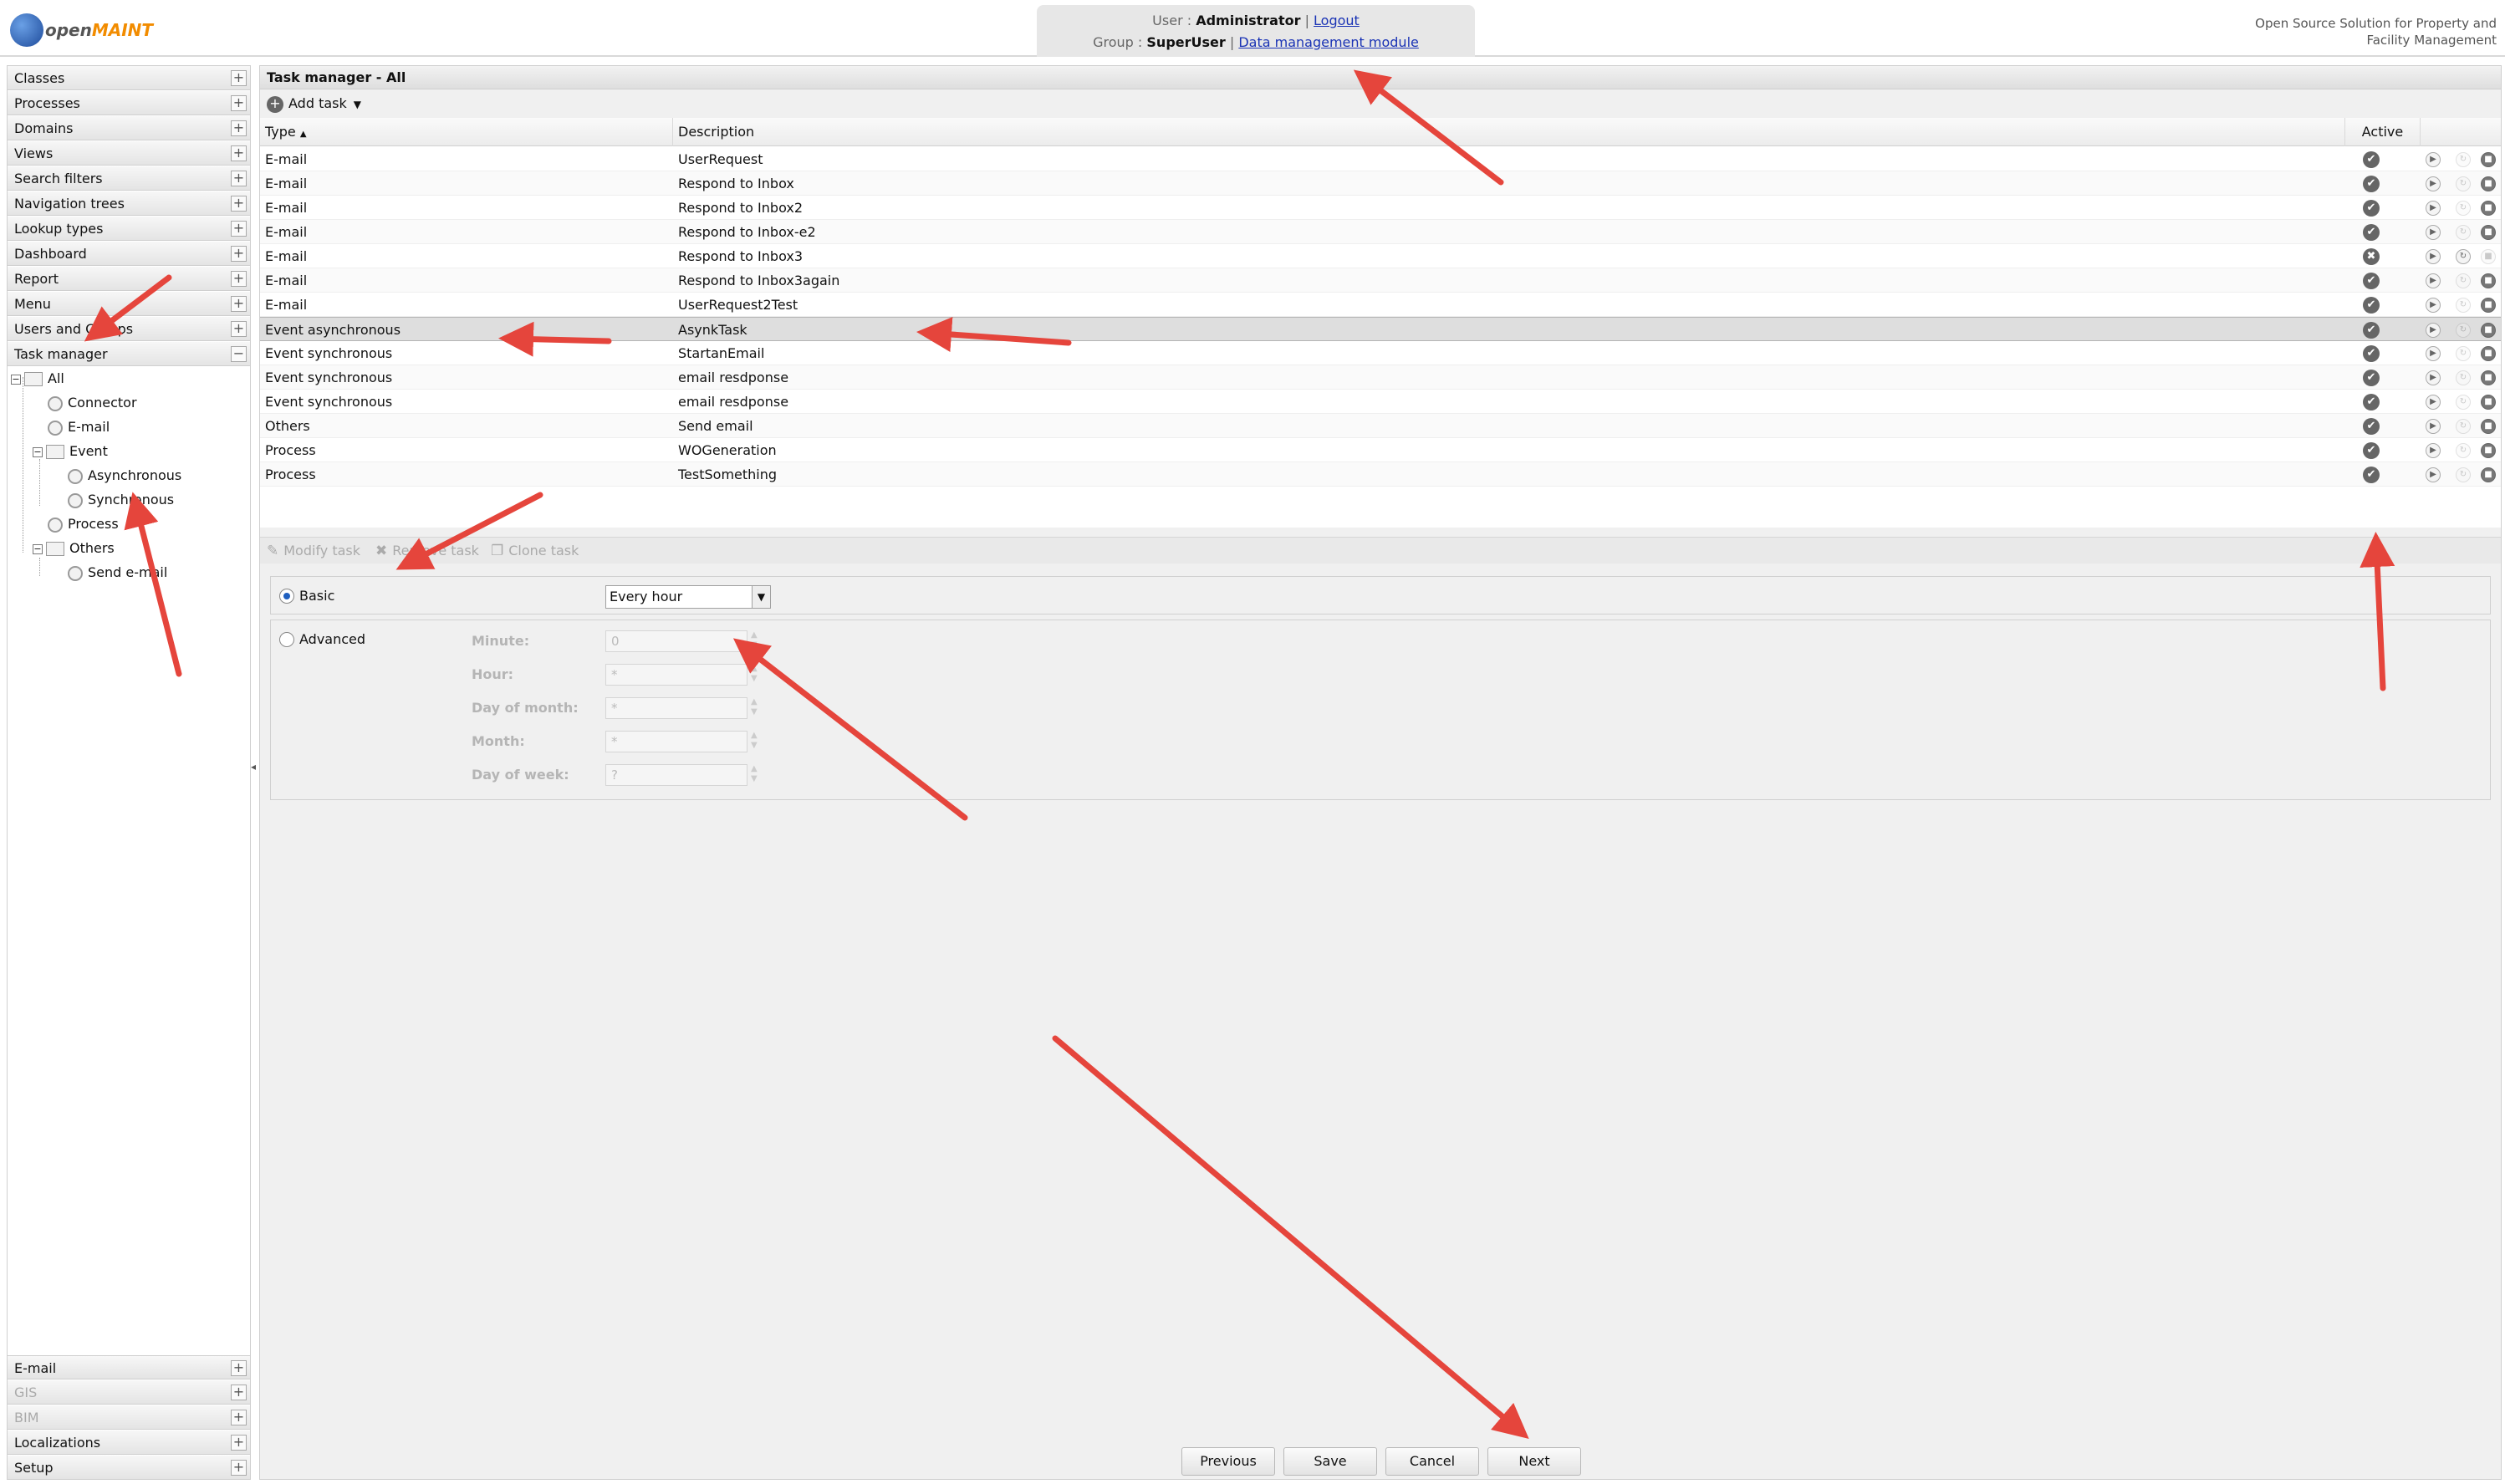 This screenshot has width=2505, height=1484. Describe the element at coordinates (758, 675) in the screenshot. I see `hour-spinner-icon: ▲ ▼` at that location.